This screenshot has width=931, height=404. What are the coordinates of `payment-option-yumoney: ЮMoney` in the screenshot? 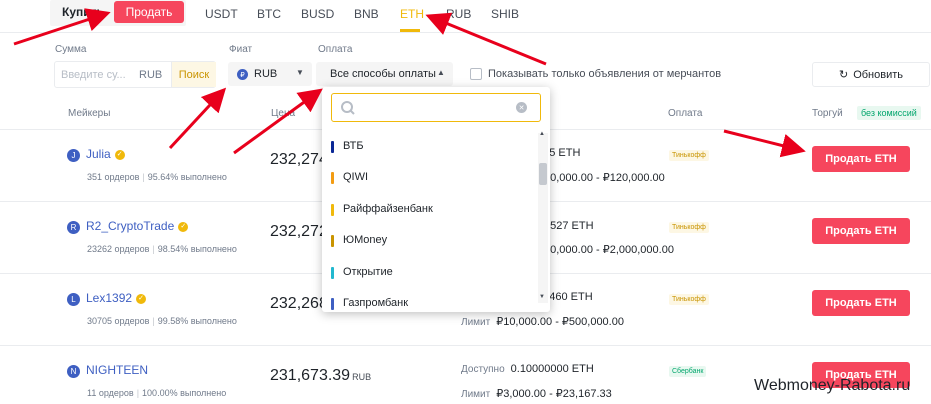 It's located at (429, 243).